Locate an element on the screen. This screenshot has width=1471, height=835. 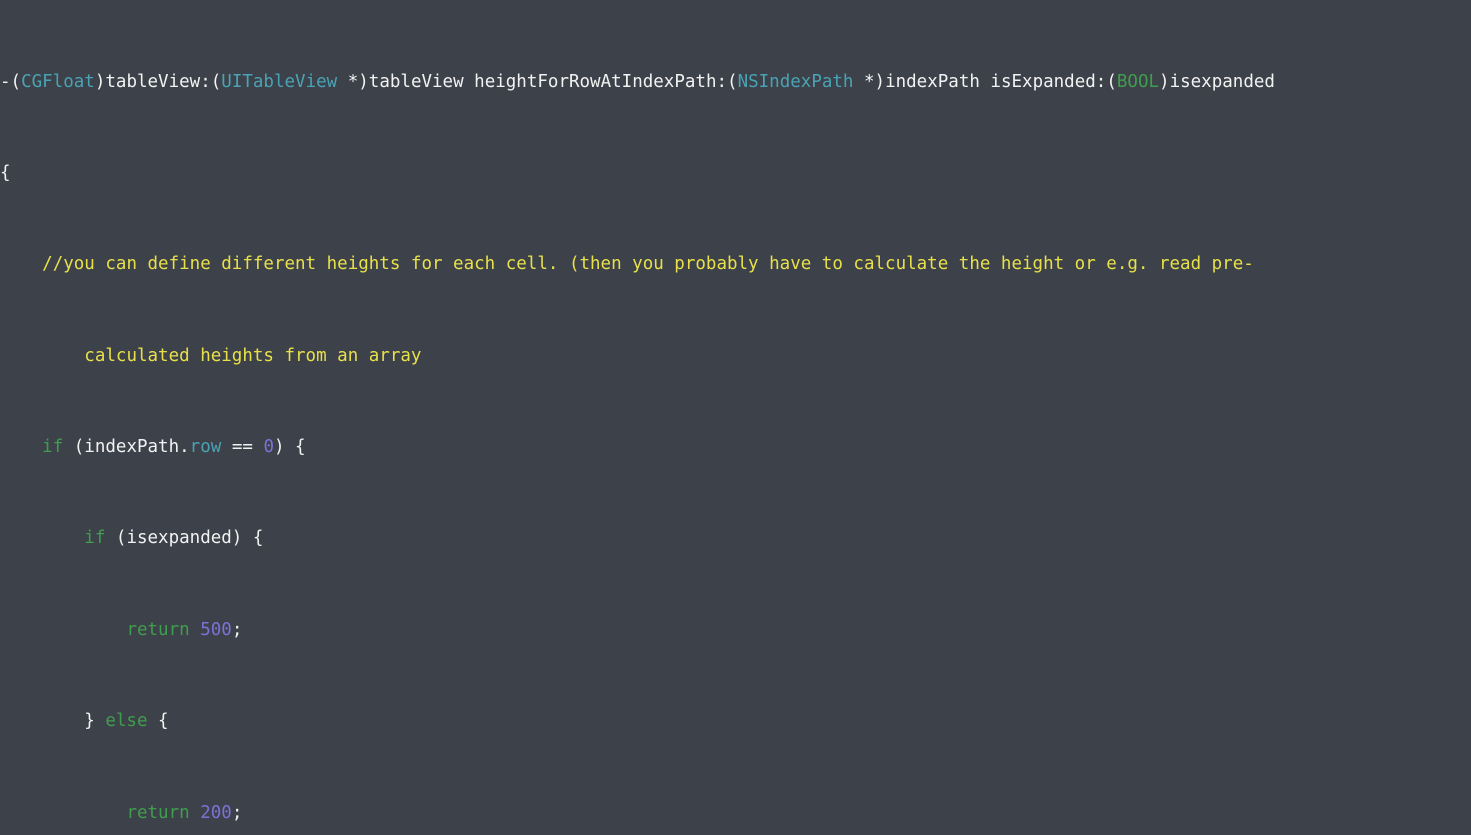
code-line: { is located at coordinates (5, 172).